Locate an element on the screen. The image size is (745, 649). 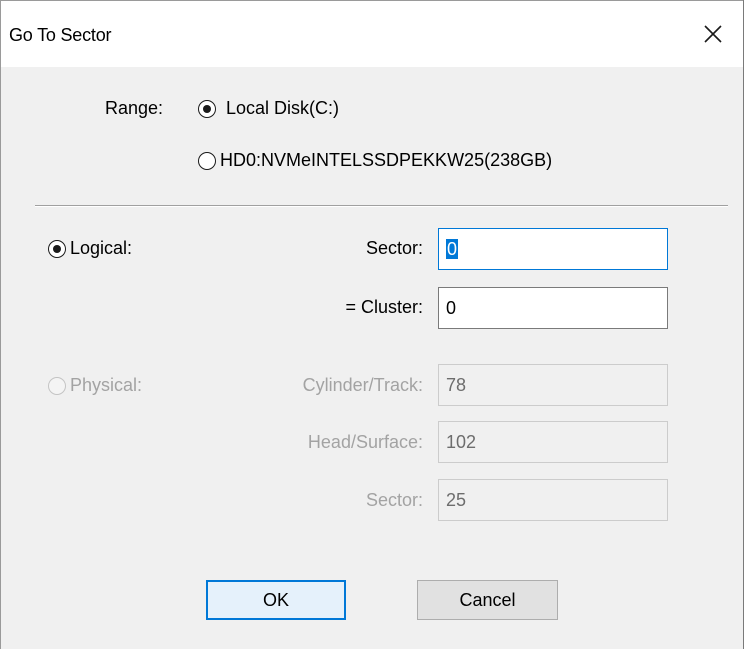
range-hd0-radio is located at coordinates (207, 161).